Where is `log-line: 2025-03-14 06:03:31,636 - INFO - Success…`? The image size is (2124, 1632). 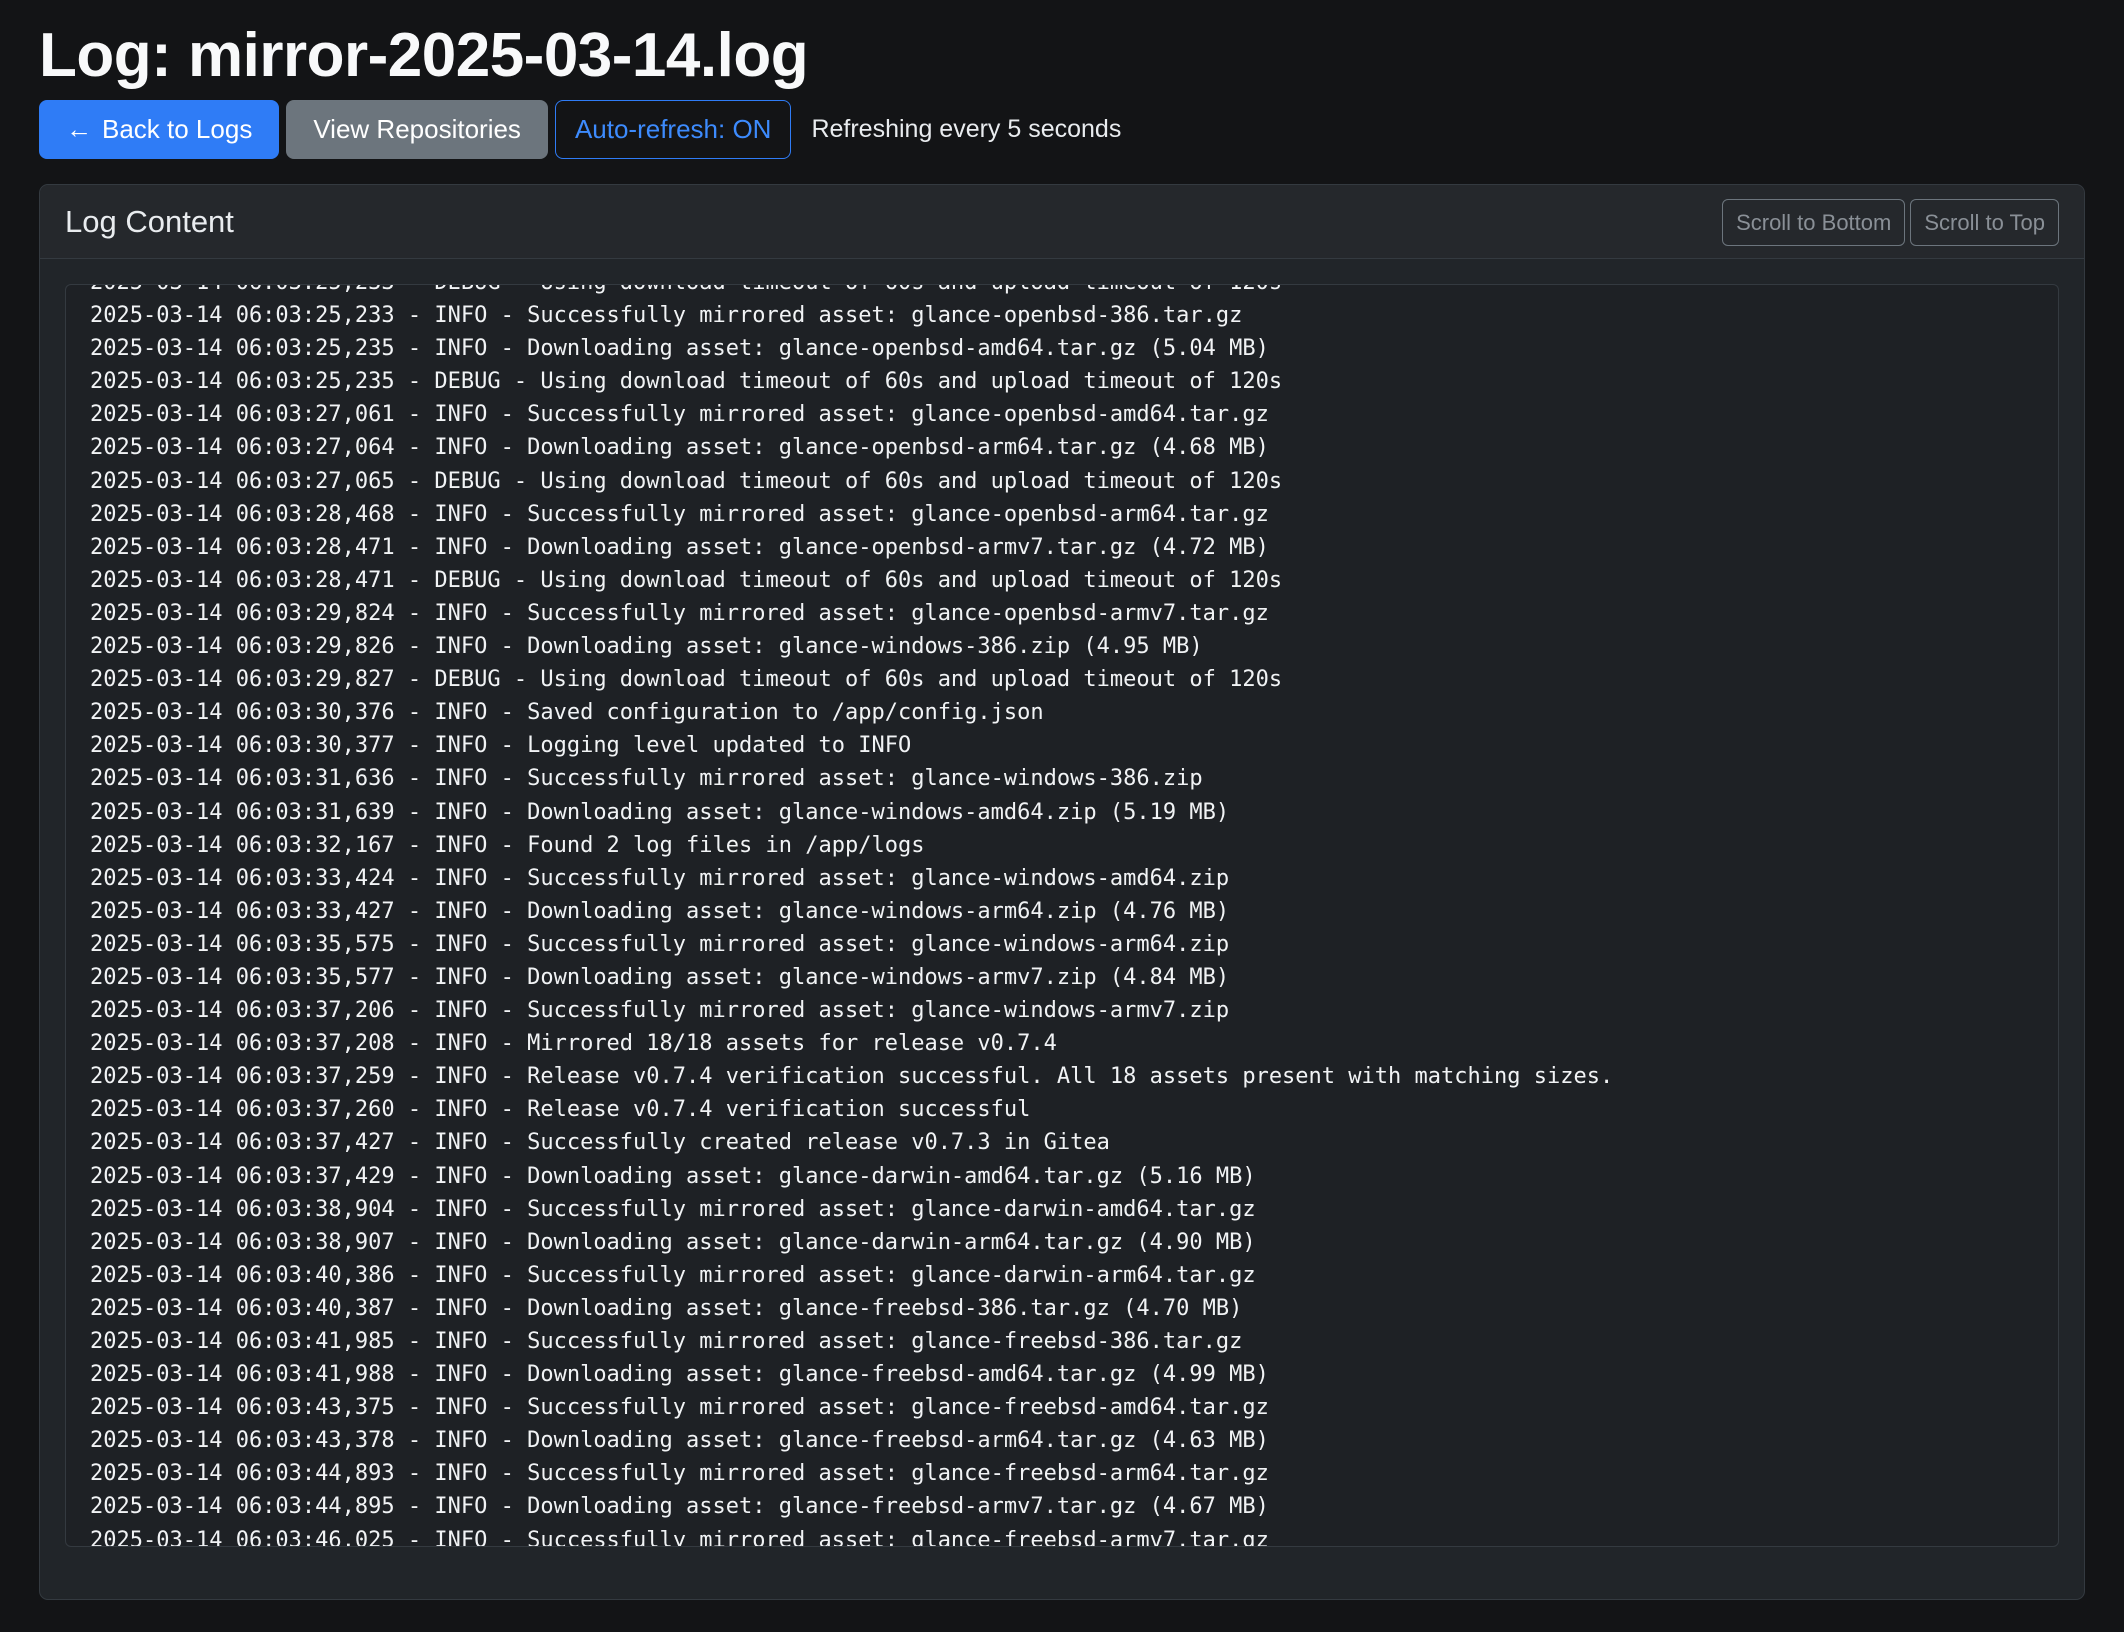 log-line: 2025-03-14 06:03:31,636 - INFO - Success… is located at coordinates (646, 779).